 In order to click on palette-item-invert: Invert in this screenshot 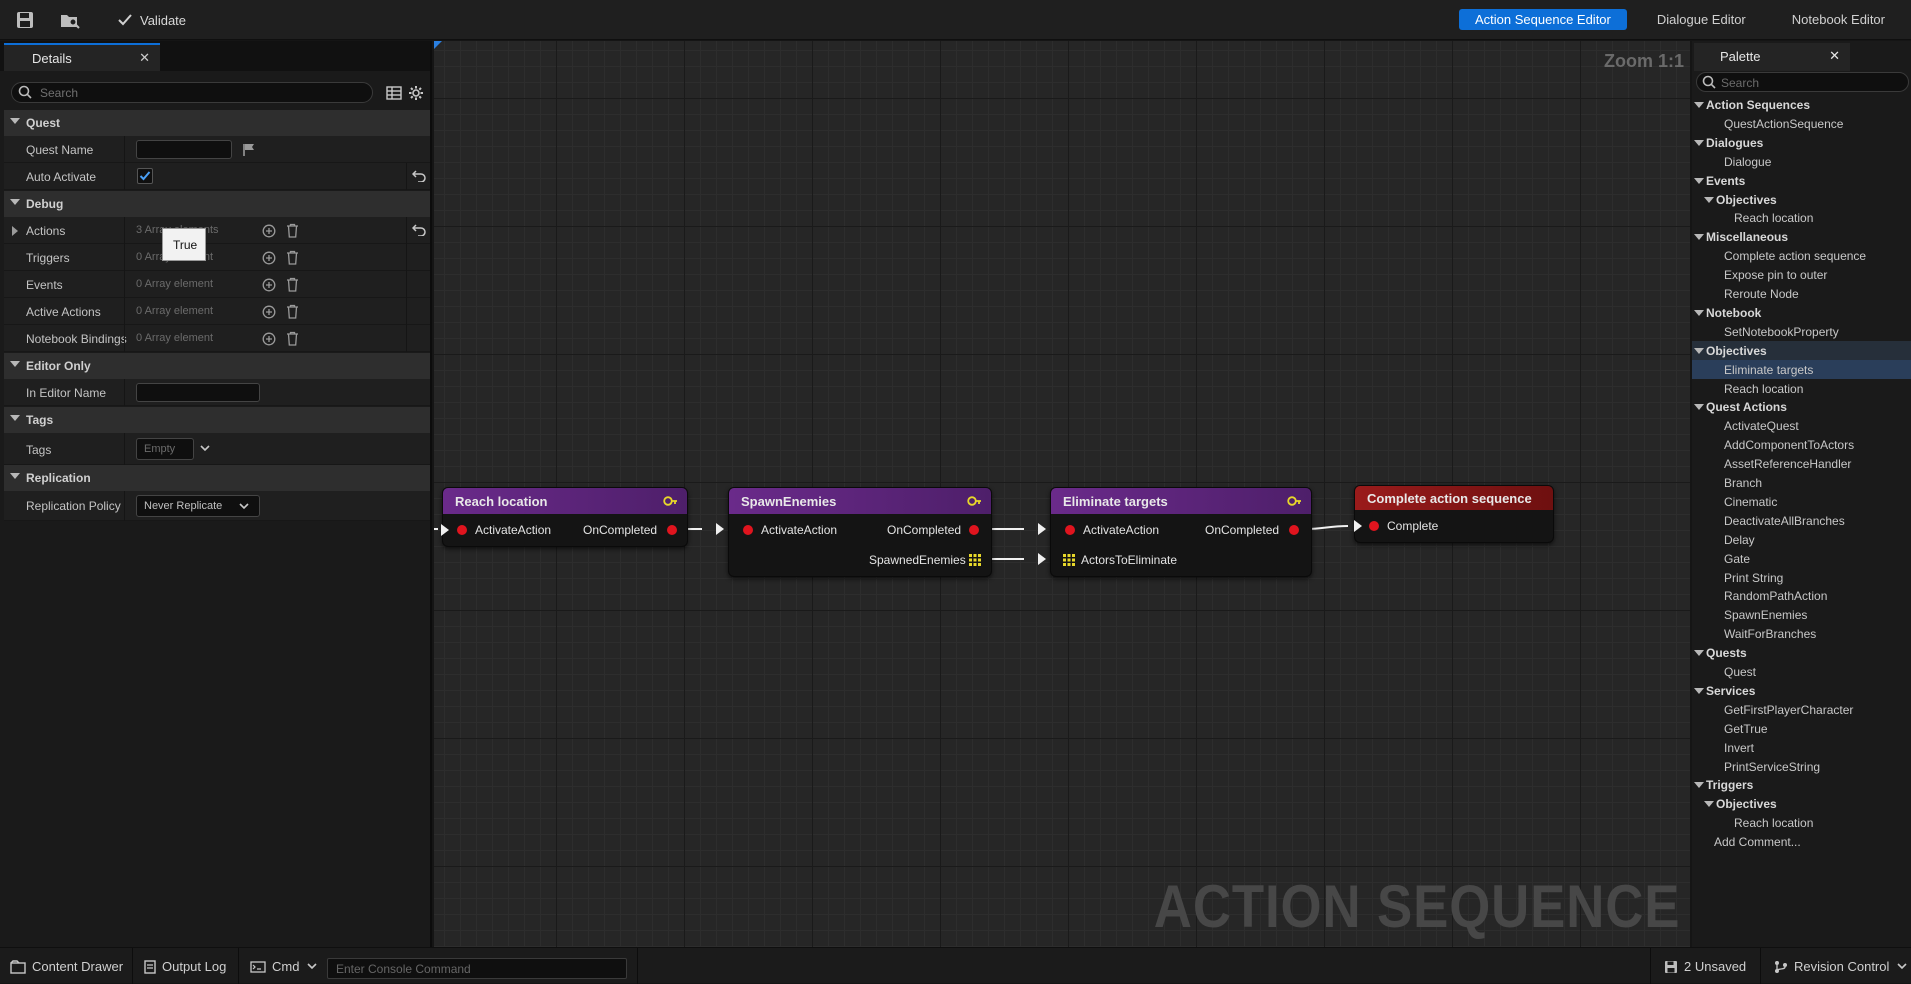, I will do `click(1801, 747)`.